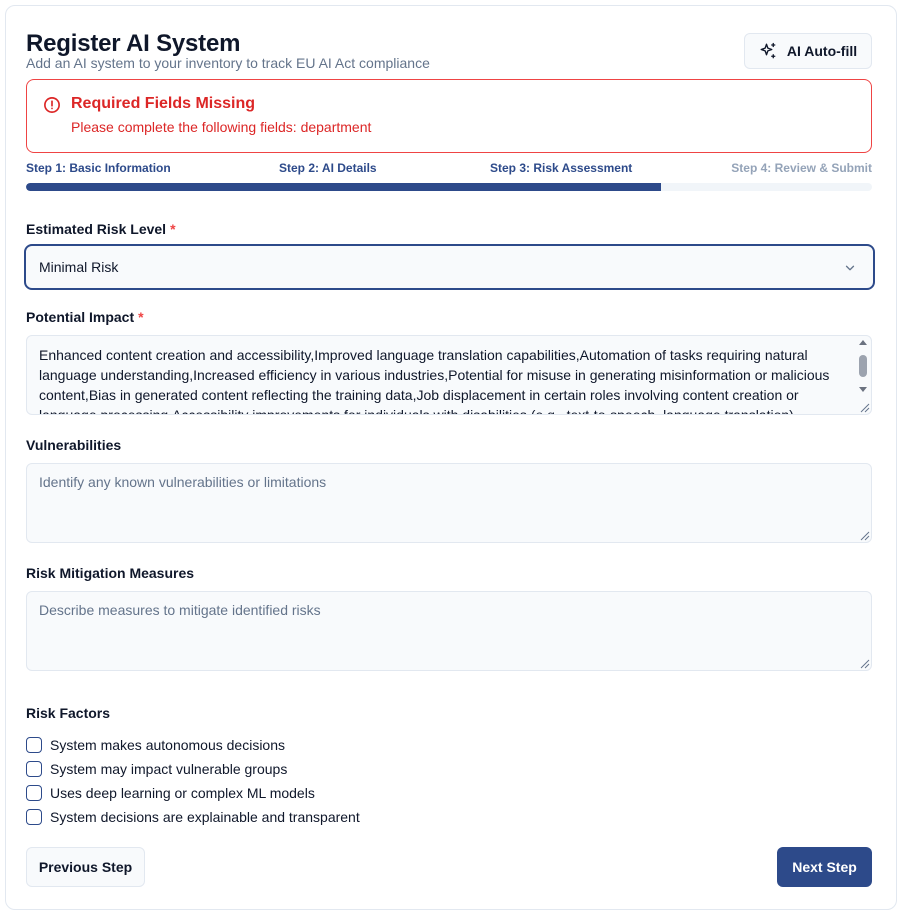 The image size is (902, 910). Describe the element at coordinates (449, 267) in the screenshot. I see `risk-level-select: Minimal Risk` at that location.